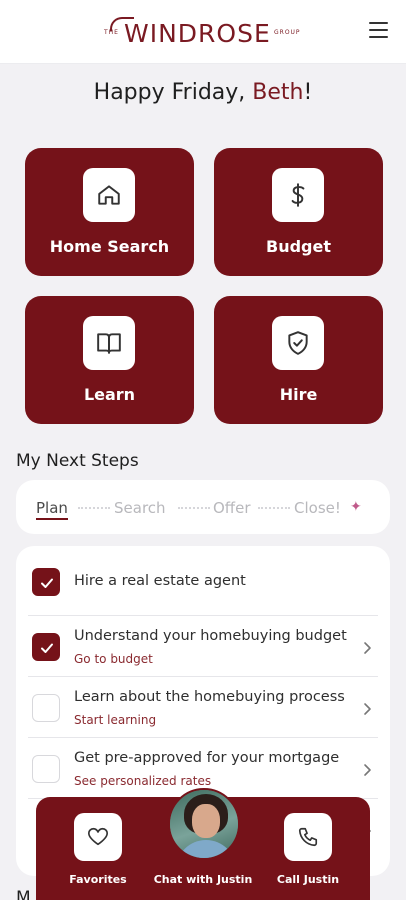  Describe the element at coordinates (160, 581) in the screenshot. I see `checklist-item-title: Hire a real estate agent` at that location.